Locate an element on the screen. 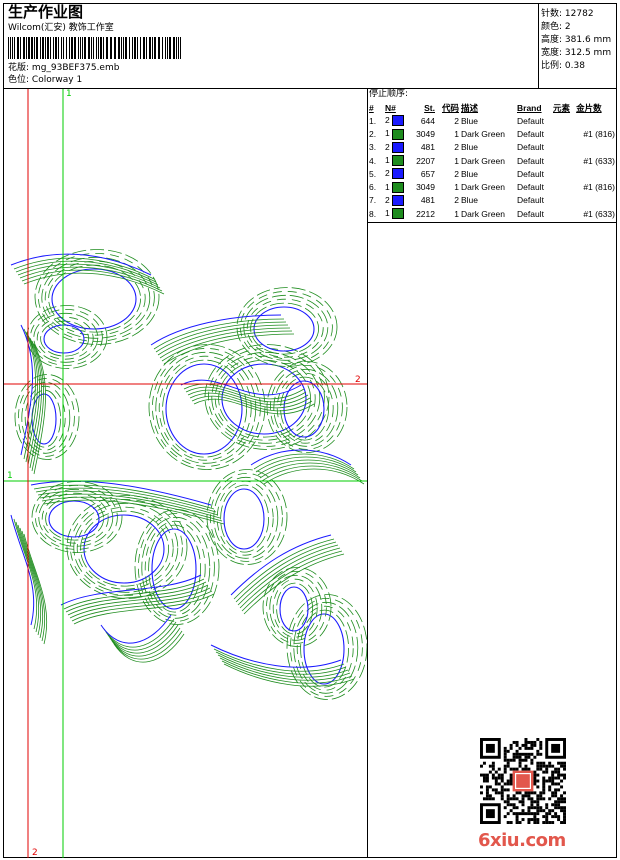 The image size is (620, 860). height-label: 高度: is located at coordinates (552, 40).